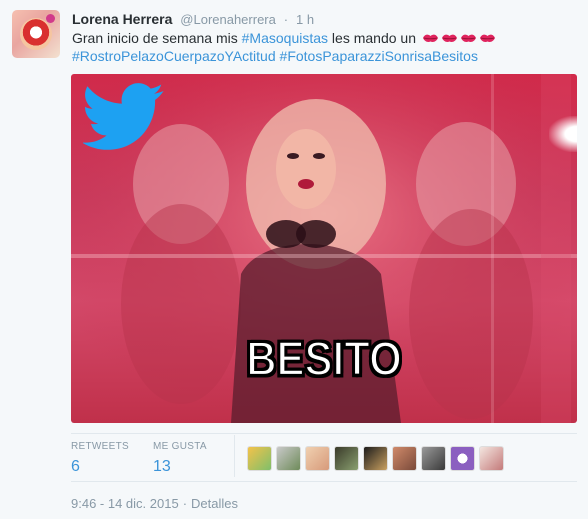 This screenshot has height=519, width=588. I want to click on twitter-bird-icon, so click(123, 116).